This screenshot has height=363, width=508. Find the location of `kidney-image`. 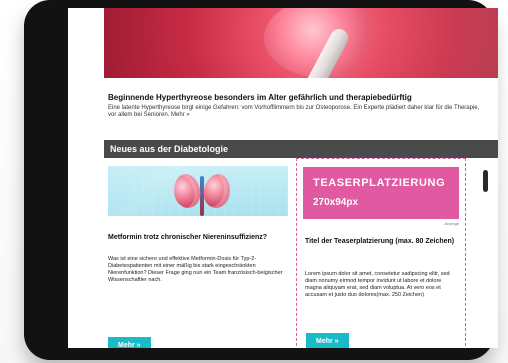

kidney-image is located at coordinates (198, 191).